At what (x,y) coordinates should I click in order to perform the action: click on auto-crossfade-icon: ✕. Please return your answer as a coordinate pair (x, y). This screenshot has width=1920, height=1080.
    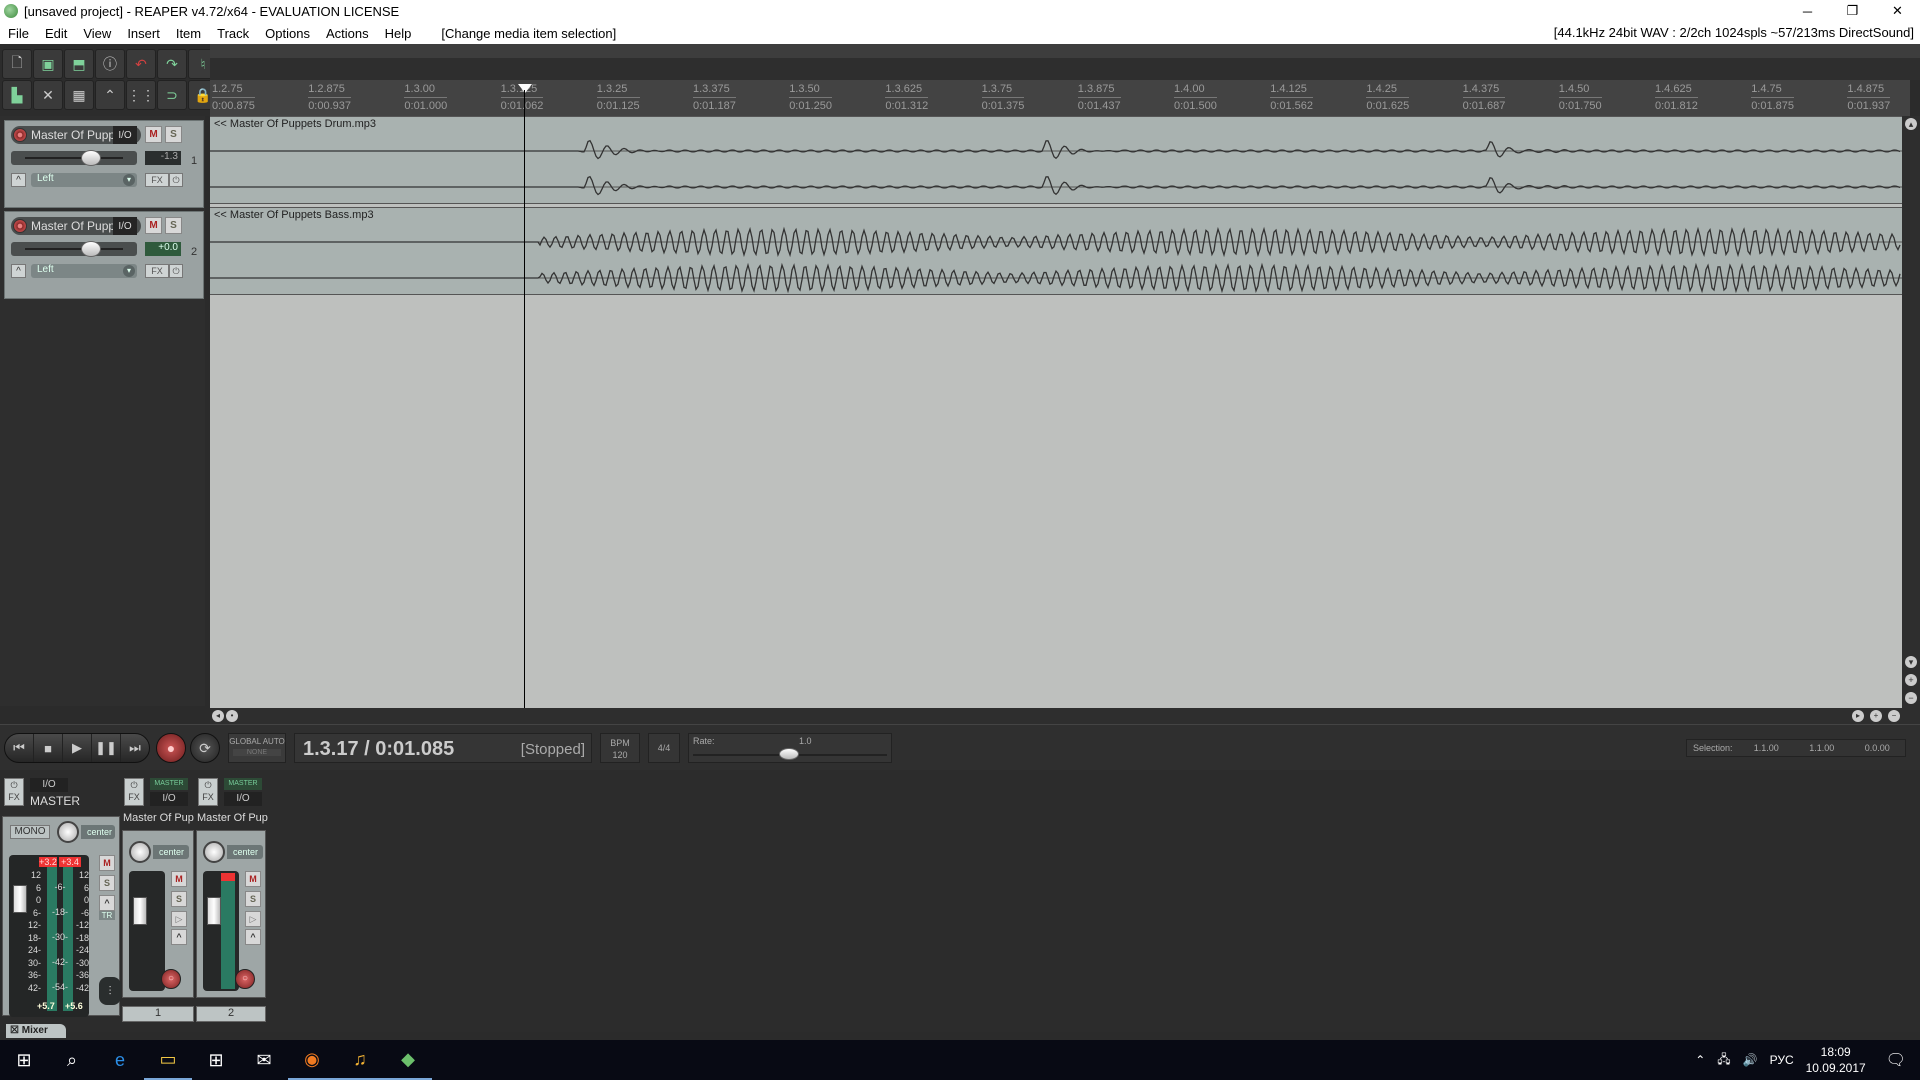
    Looking at the image, I should click on (48, 95).